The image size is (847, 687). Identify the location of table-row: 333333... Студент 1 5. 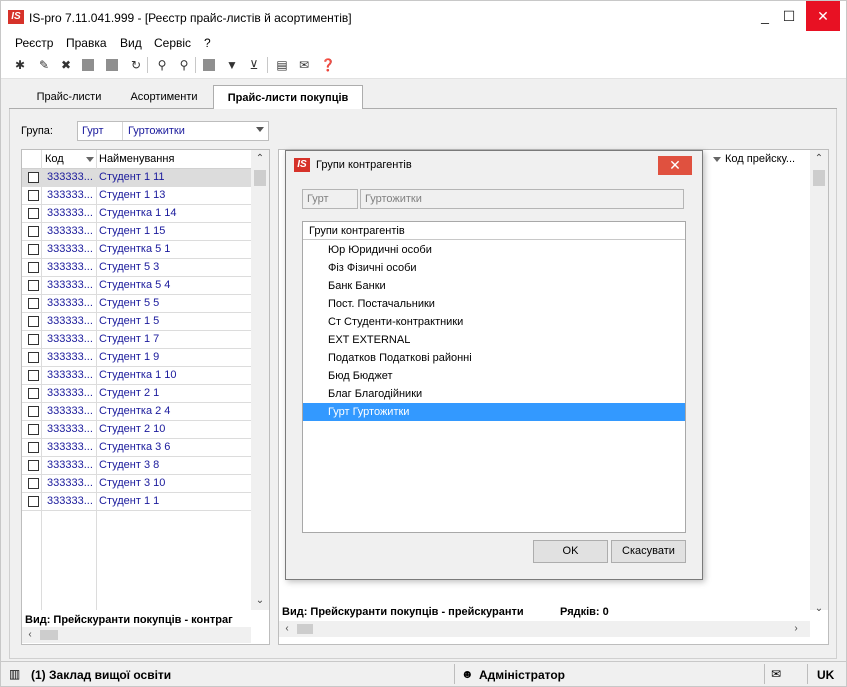
(136, 322).